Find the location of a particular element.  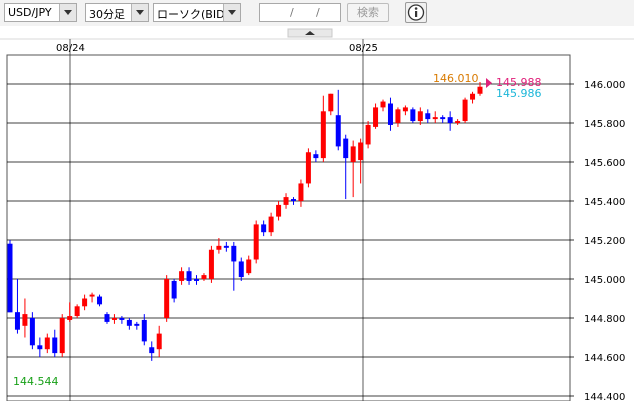

currency-pair-value: USD/JPY is located at coordinates (30, 12).